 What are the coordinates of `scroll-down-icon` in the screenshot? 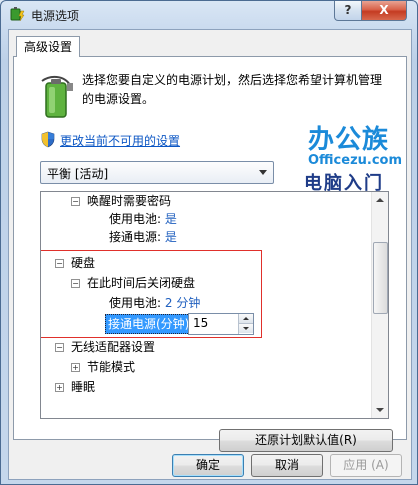 It's located at (380, 410).